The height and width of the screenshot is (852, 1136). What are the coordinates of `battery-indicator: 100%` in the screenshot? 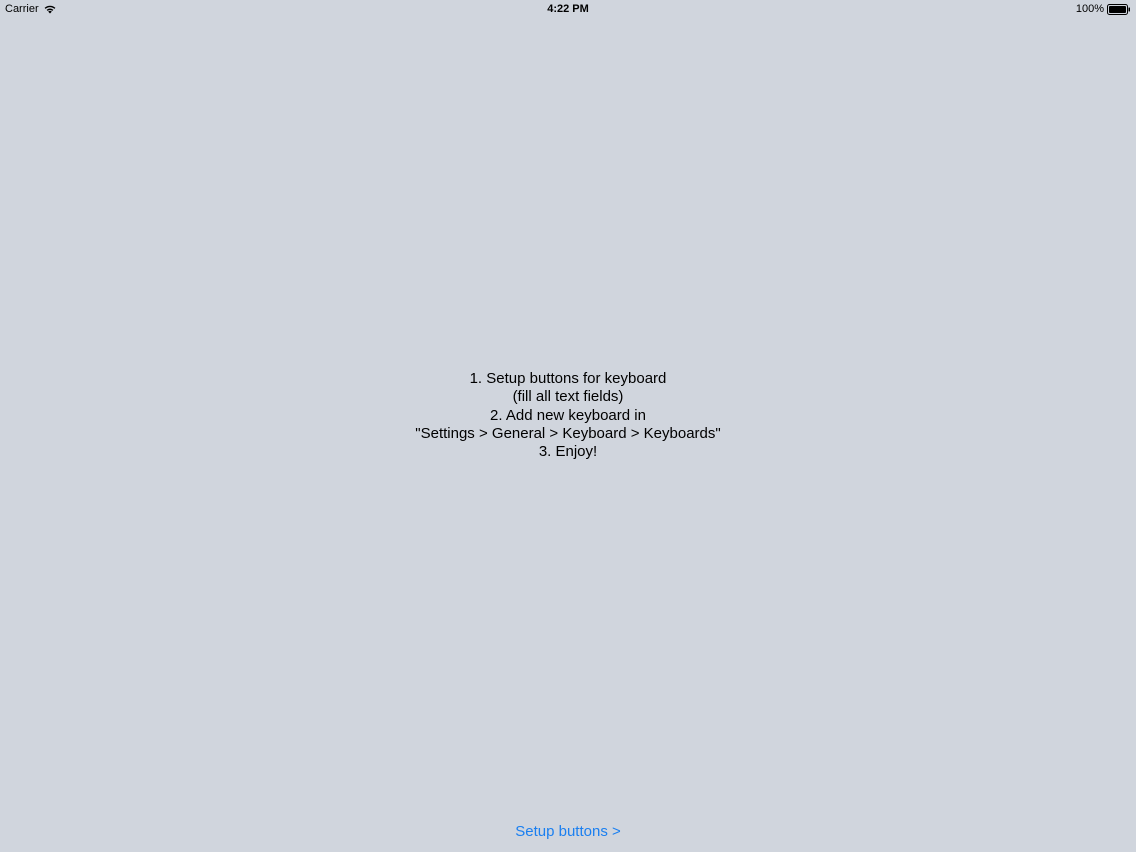 It's located at (1103, 9).